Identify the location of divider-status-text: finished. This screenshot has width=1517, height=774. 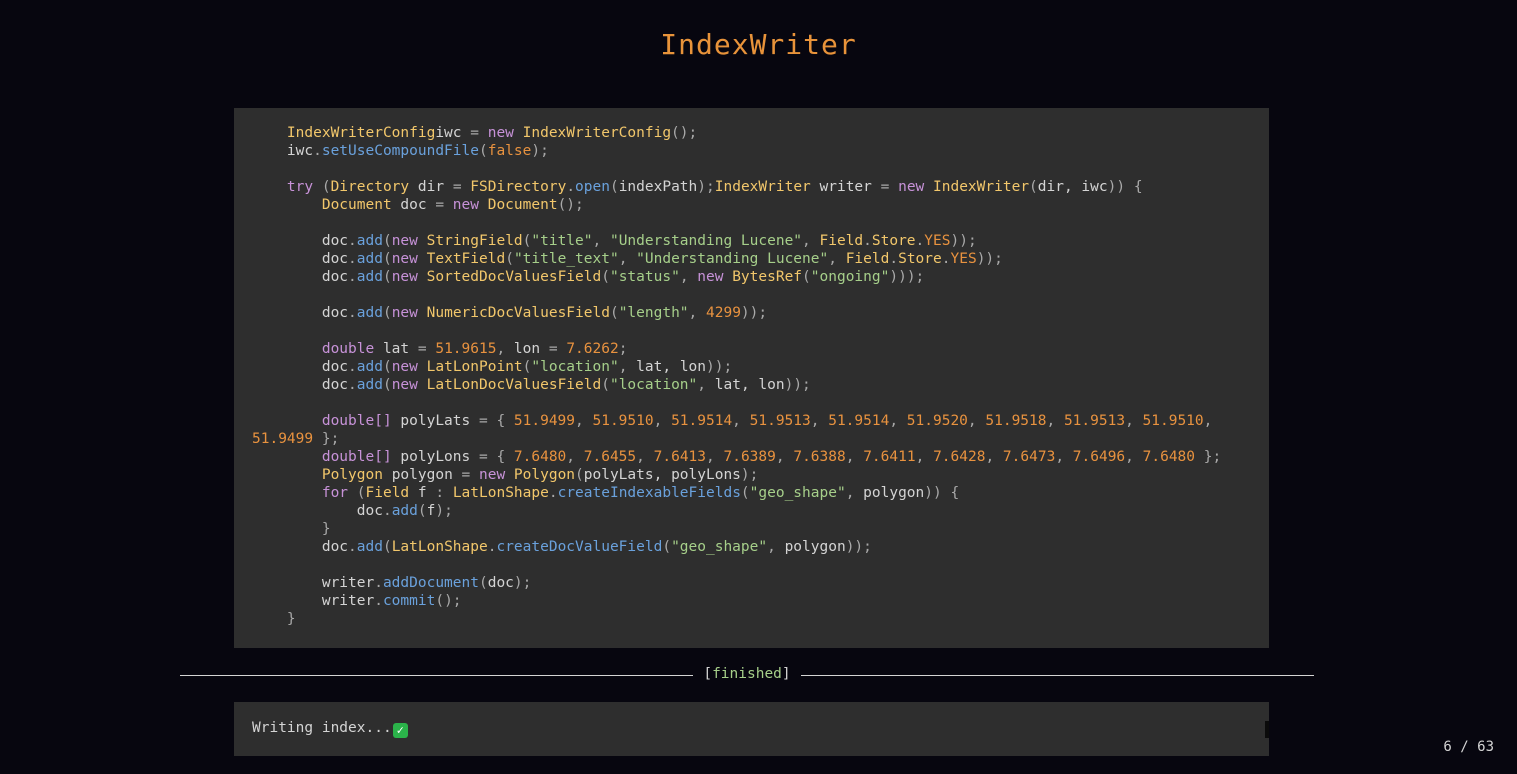
(747, 674).